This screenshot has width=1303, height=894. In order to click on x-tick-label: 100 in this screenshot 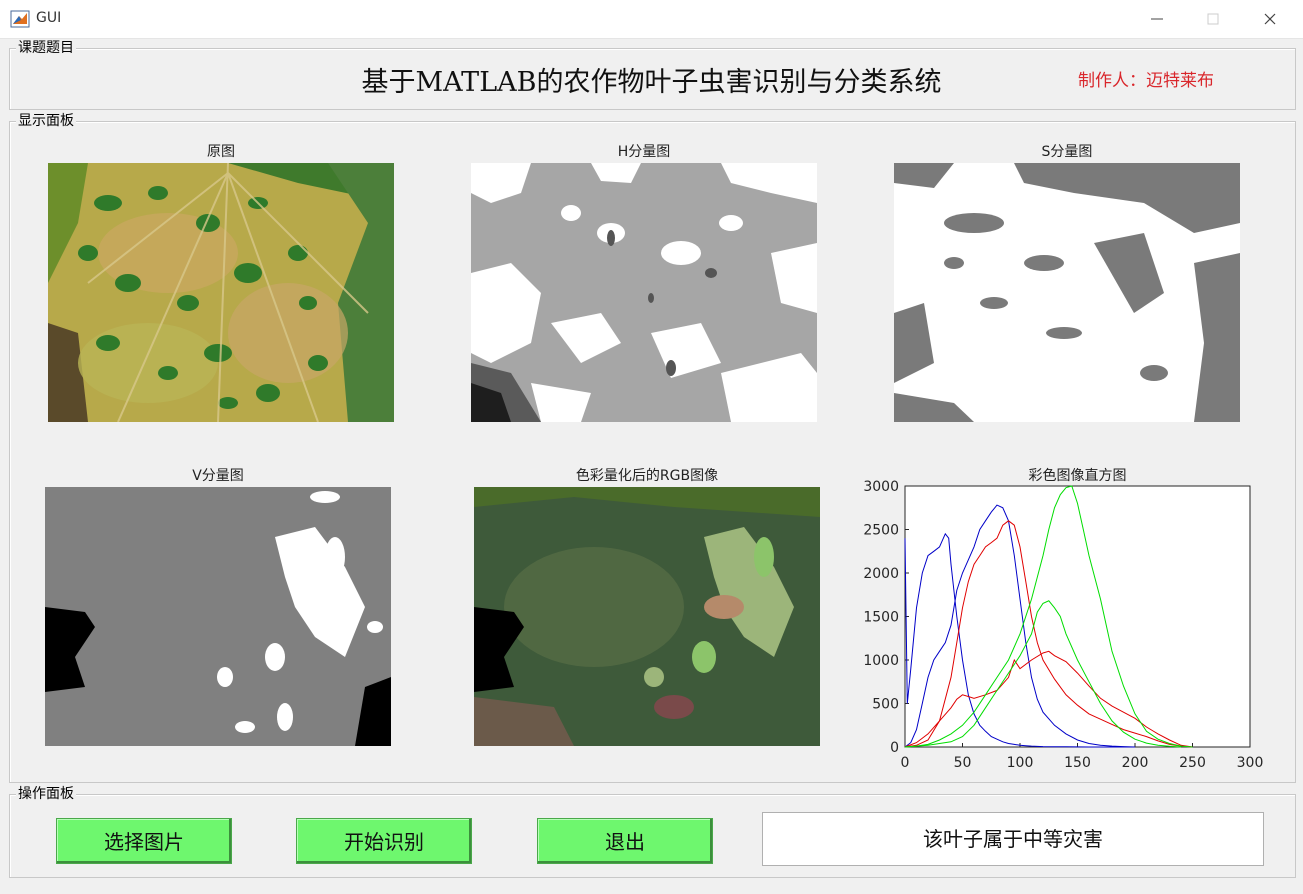, I will do `click(1020, 763)`.